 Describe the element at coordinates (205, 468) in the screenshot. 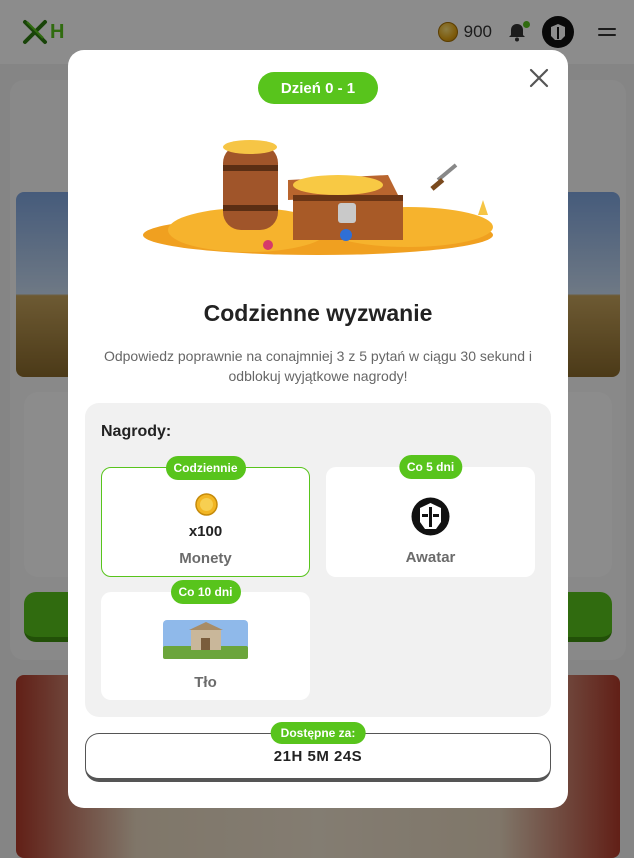

I see `reward-tag: Codziennie` at that location.